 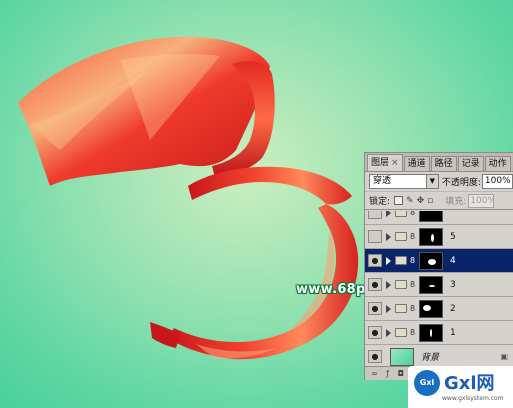 What do you see at coordinates (453, 237) in the screenshot?
I see `layer-name: 5` at bounding box center [453, 237].